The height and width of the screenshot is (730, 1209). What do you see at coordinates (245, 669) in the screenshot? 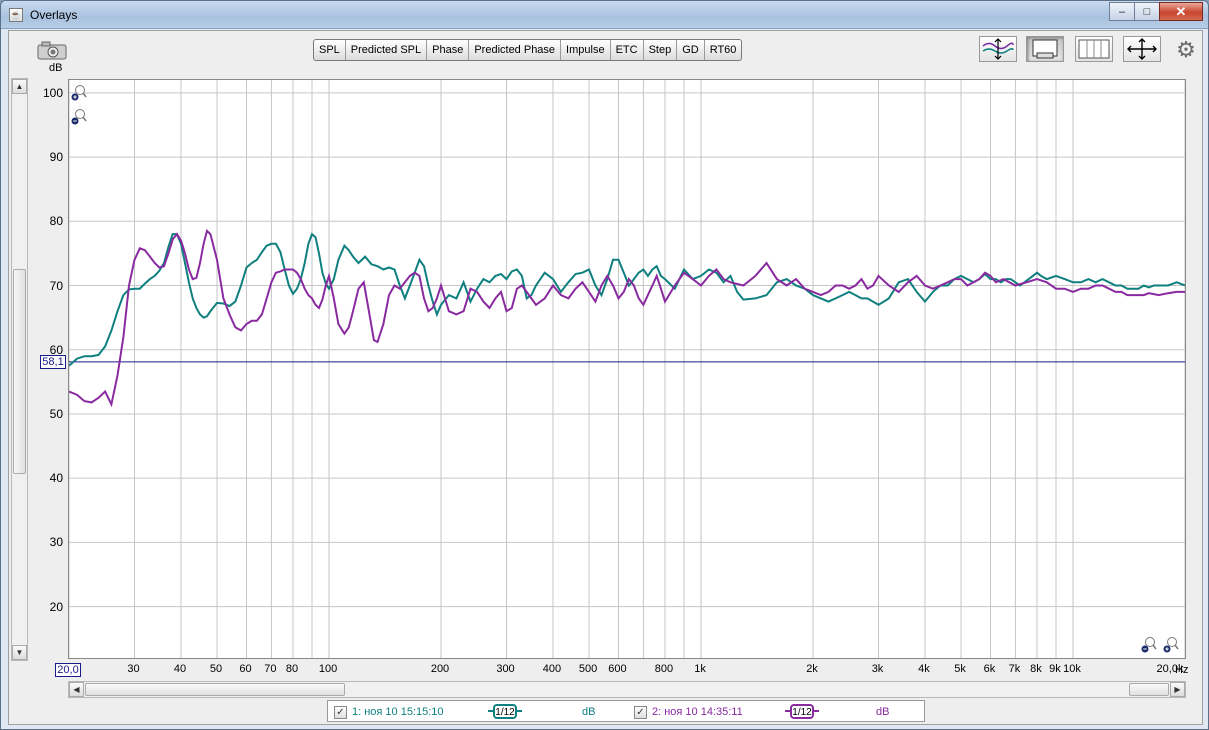
I see `x-tick-label: 60` at bounding box center [245, 669].